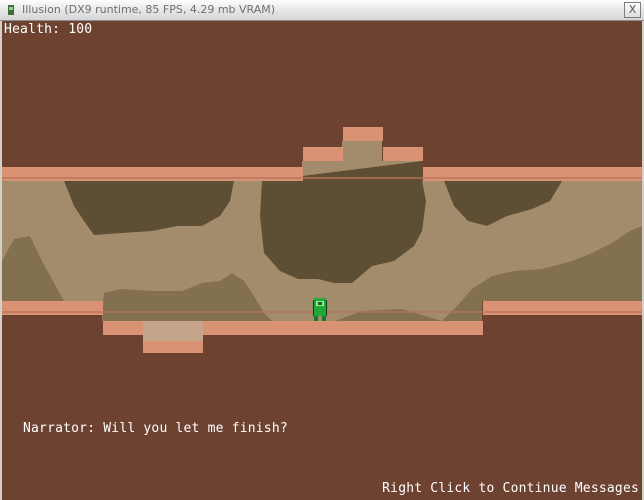 This screenshot has height=500, width=644. Describe the element at coordinates (363, 134) in the screenshot. I see `ceiling-edge-step2` at that location.